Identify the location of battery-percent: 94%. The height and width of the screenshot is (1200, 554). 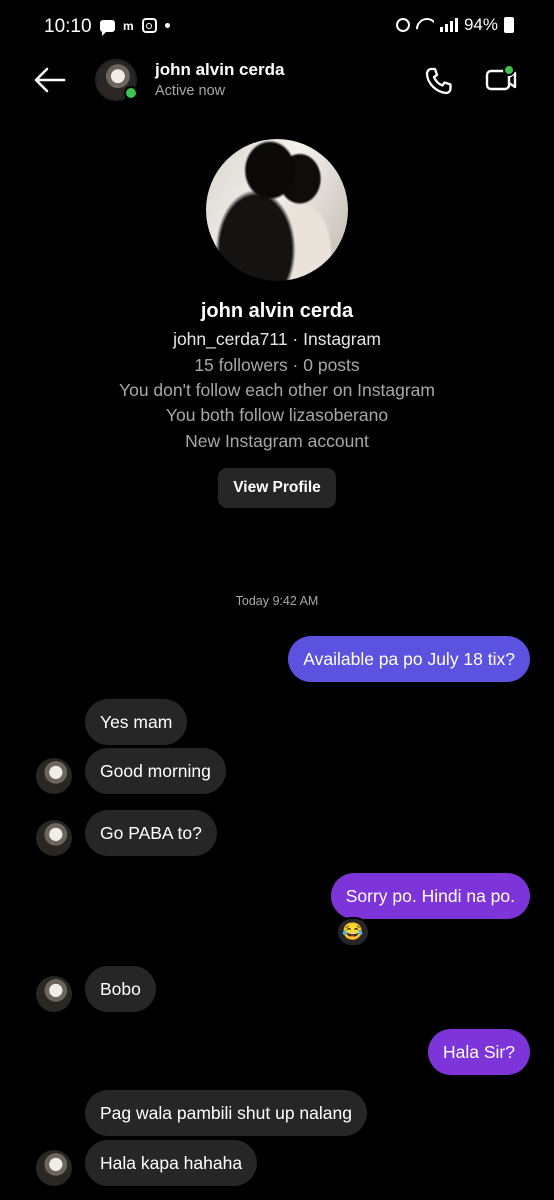
(480, 24).